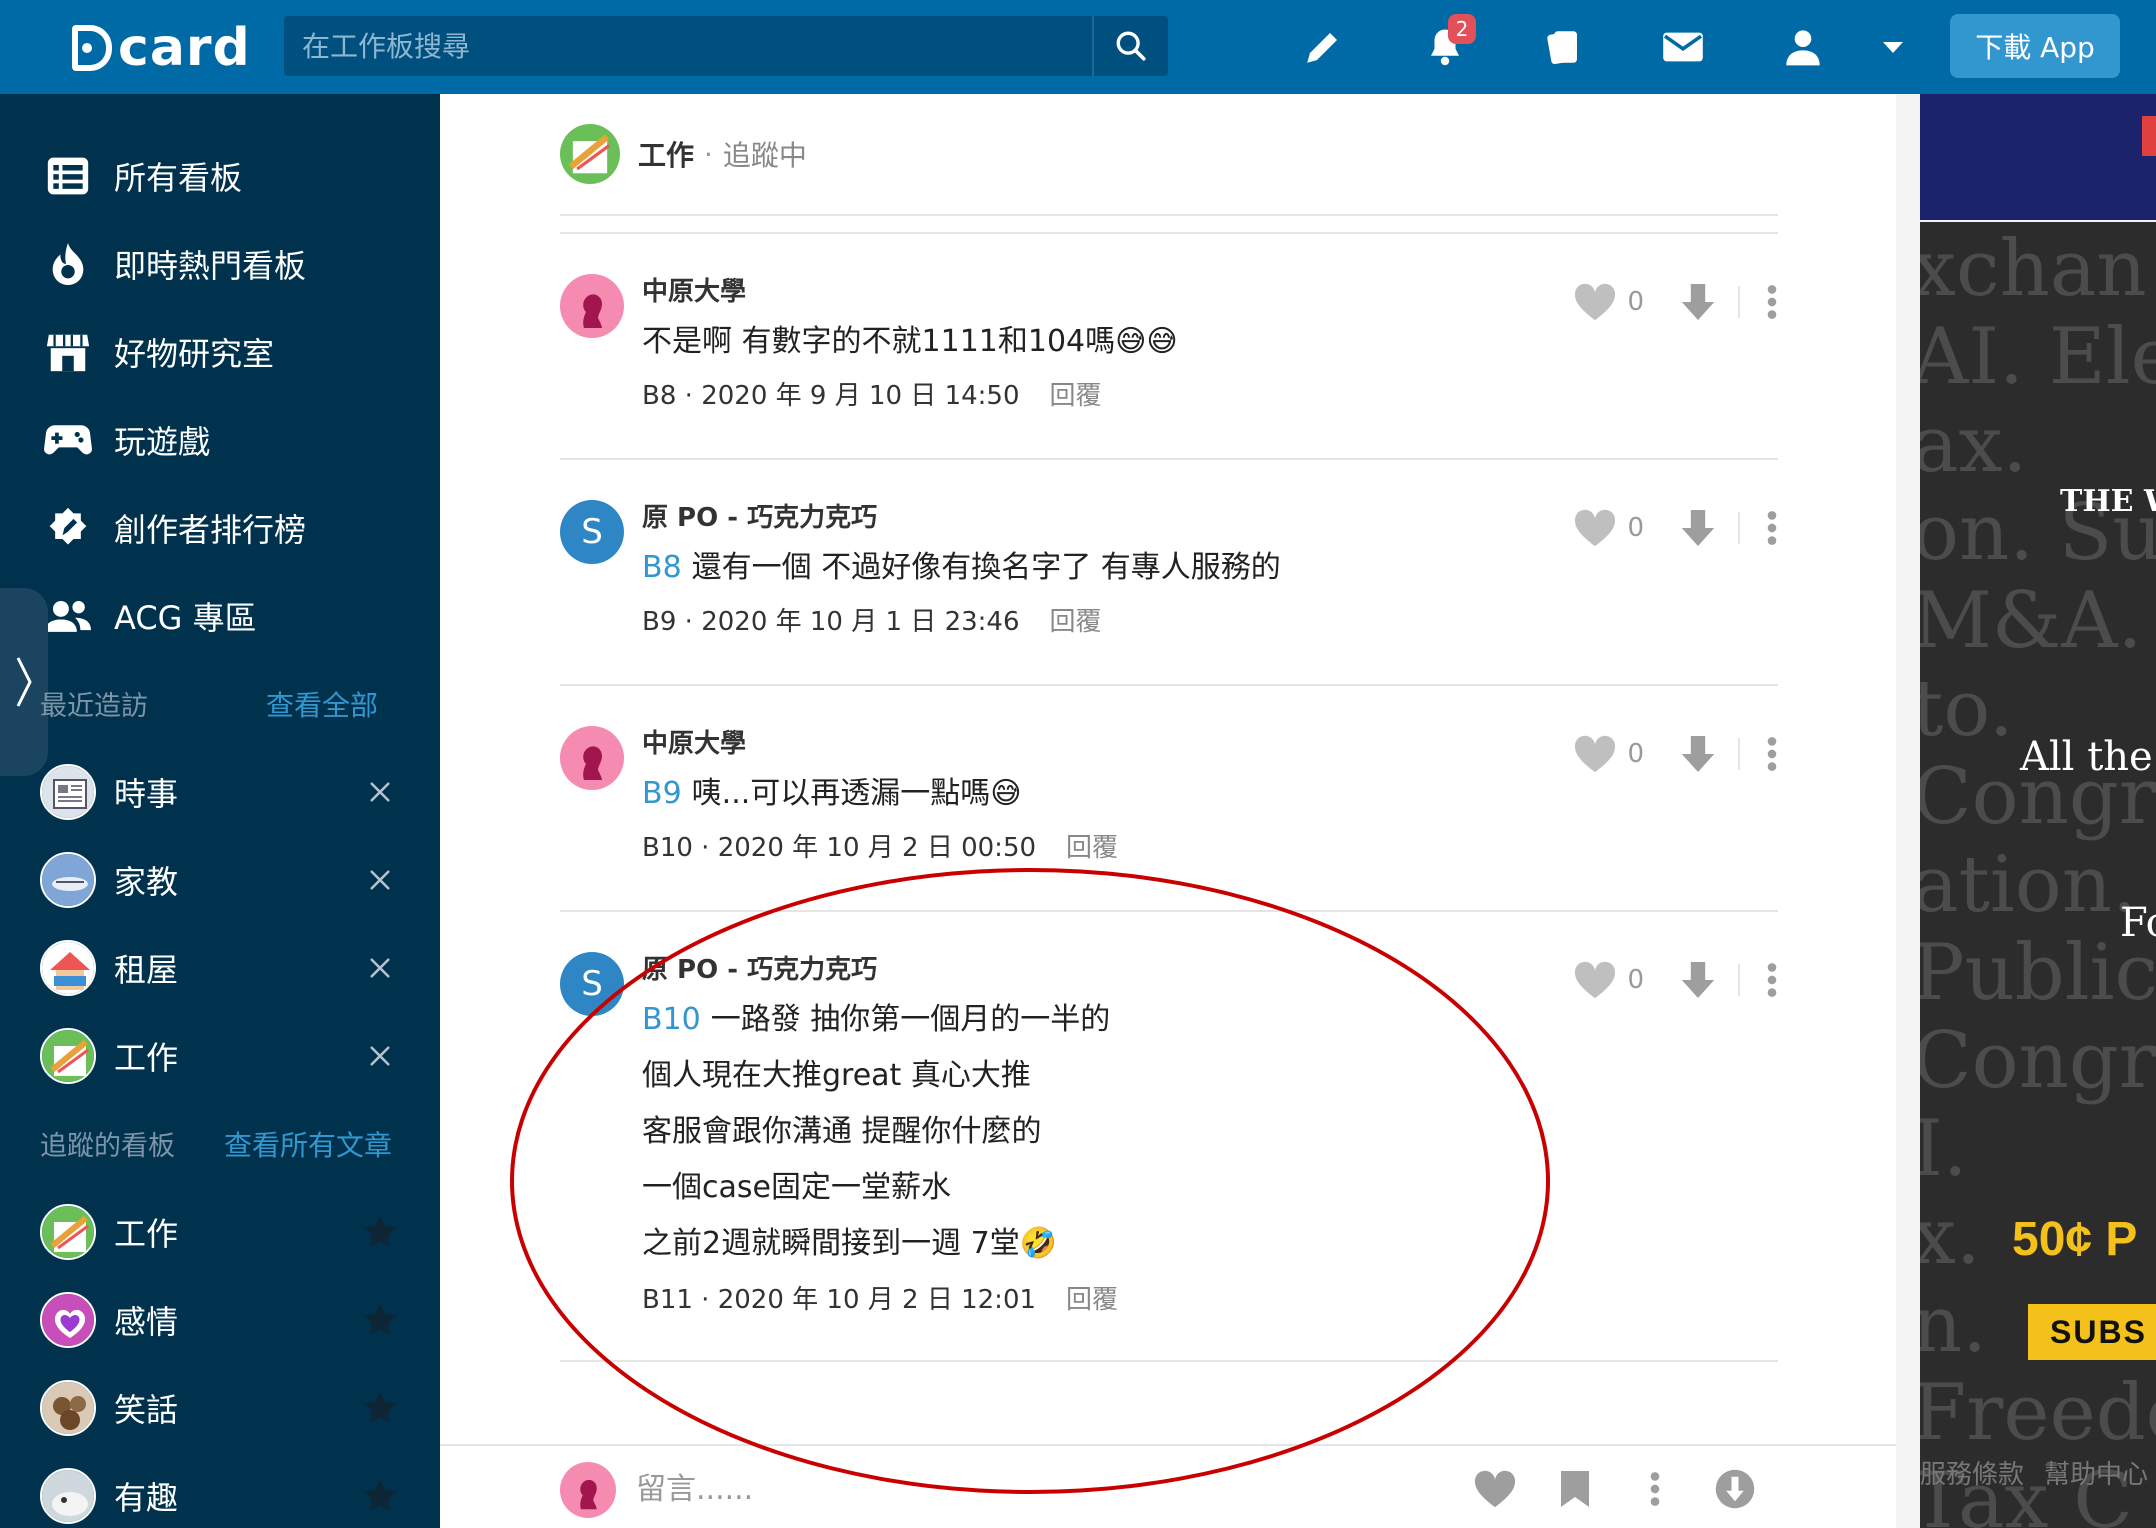 The width and height of the screenshot is (2156, 1528). Describe the element at coordinates (220, 1056) in the screenshot. I see `recent-board-item: 工作` at that location.